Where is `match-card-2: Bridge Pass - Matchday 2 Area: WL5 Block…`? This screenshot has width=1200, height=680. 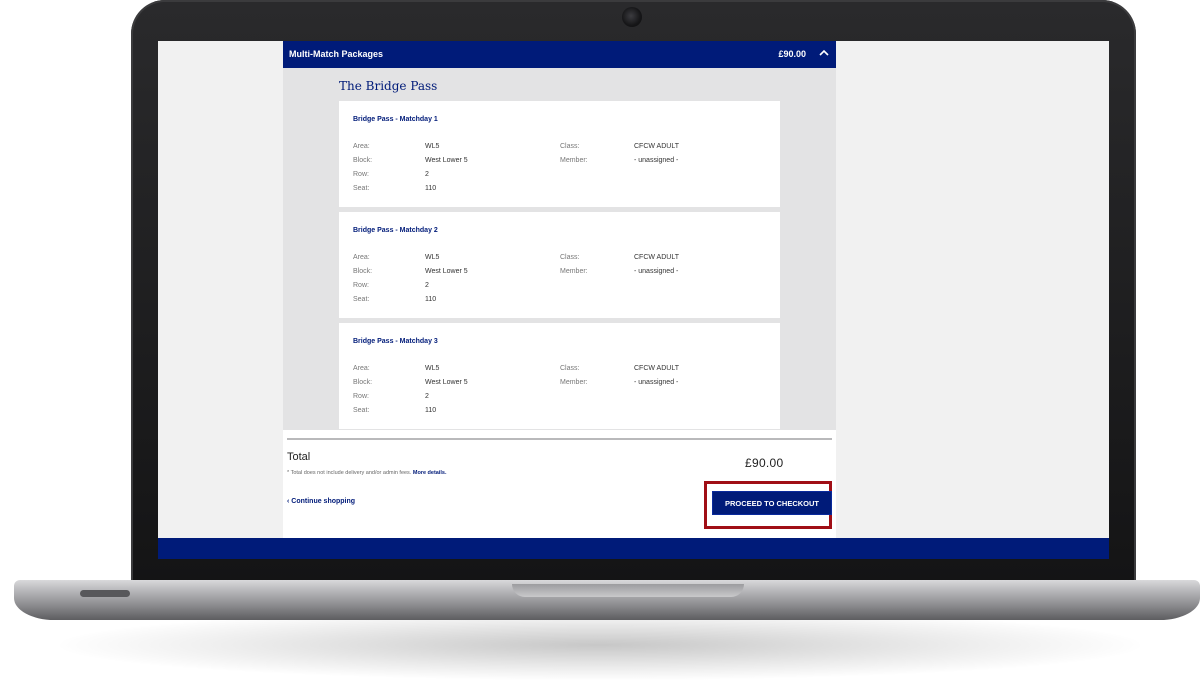 match-card-2: Bridge Pass - Matchday 2 Area: WL5 Block… is located at coordinates (559, 265).